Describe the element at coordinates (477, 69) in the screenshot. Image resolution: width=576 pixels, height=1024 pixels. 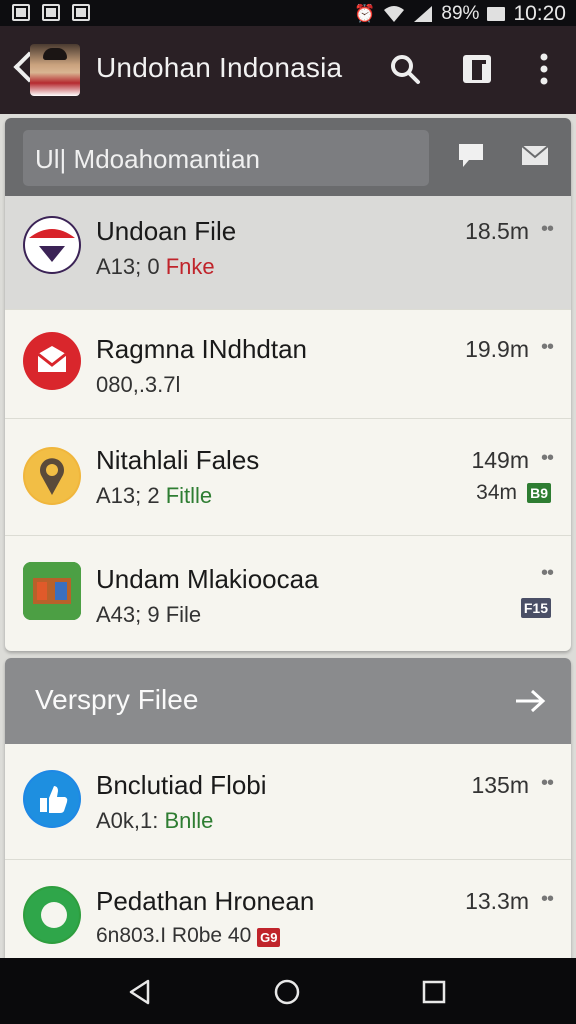
I see `square-icon` at that location.